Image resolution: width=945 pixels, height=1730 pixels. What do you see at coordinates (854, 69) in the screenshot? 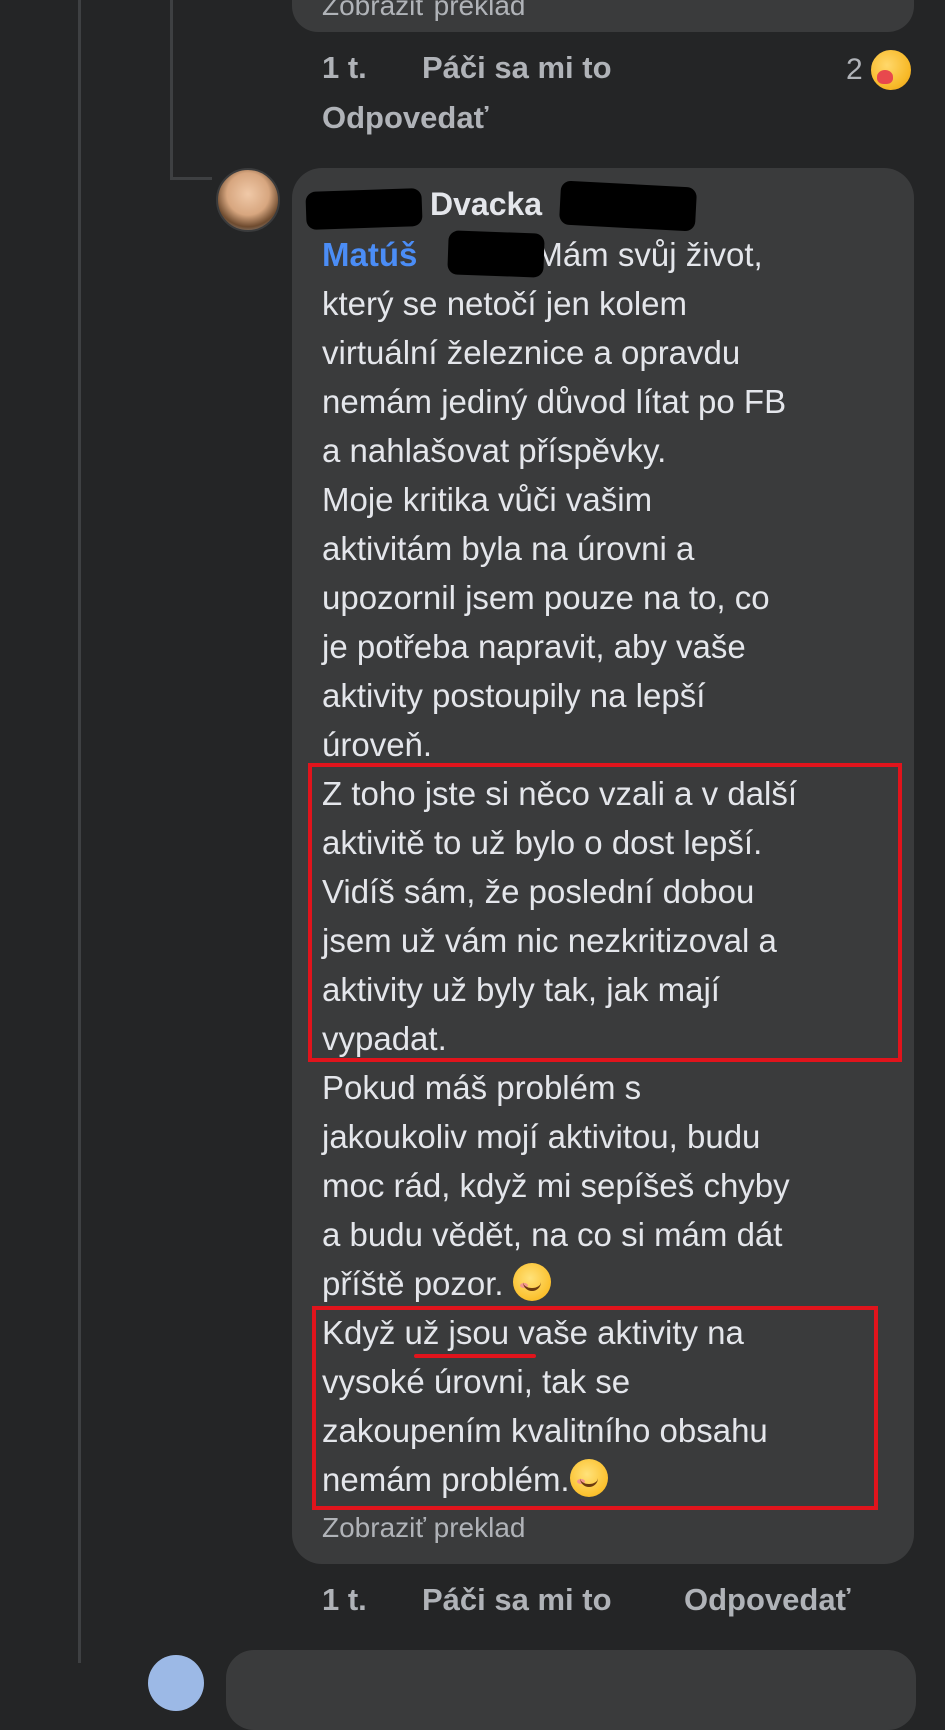
I see `reaction-count-label: 2` at bounding box center [854, 69].